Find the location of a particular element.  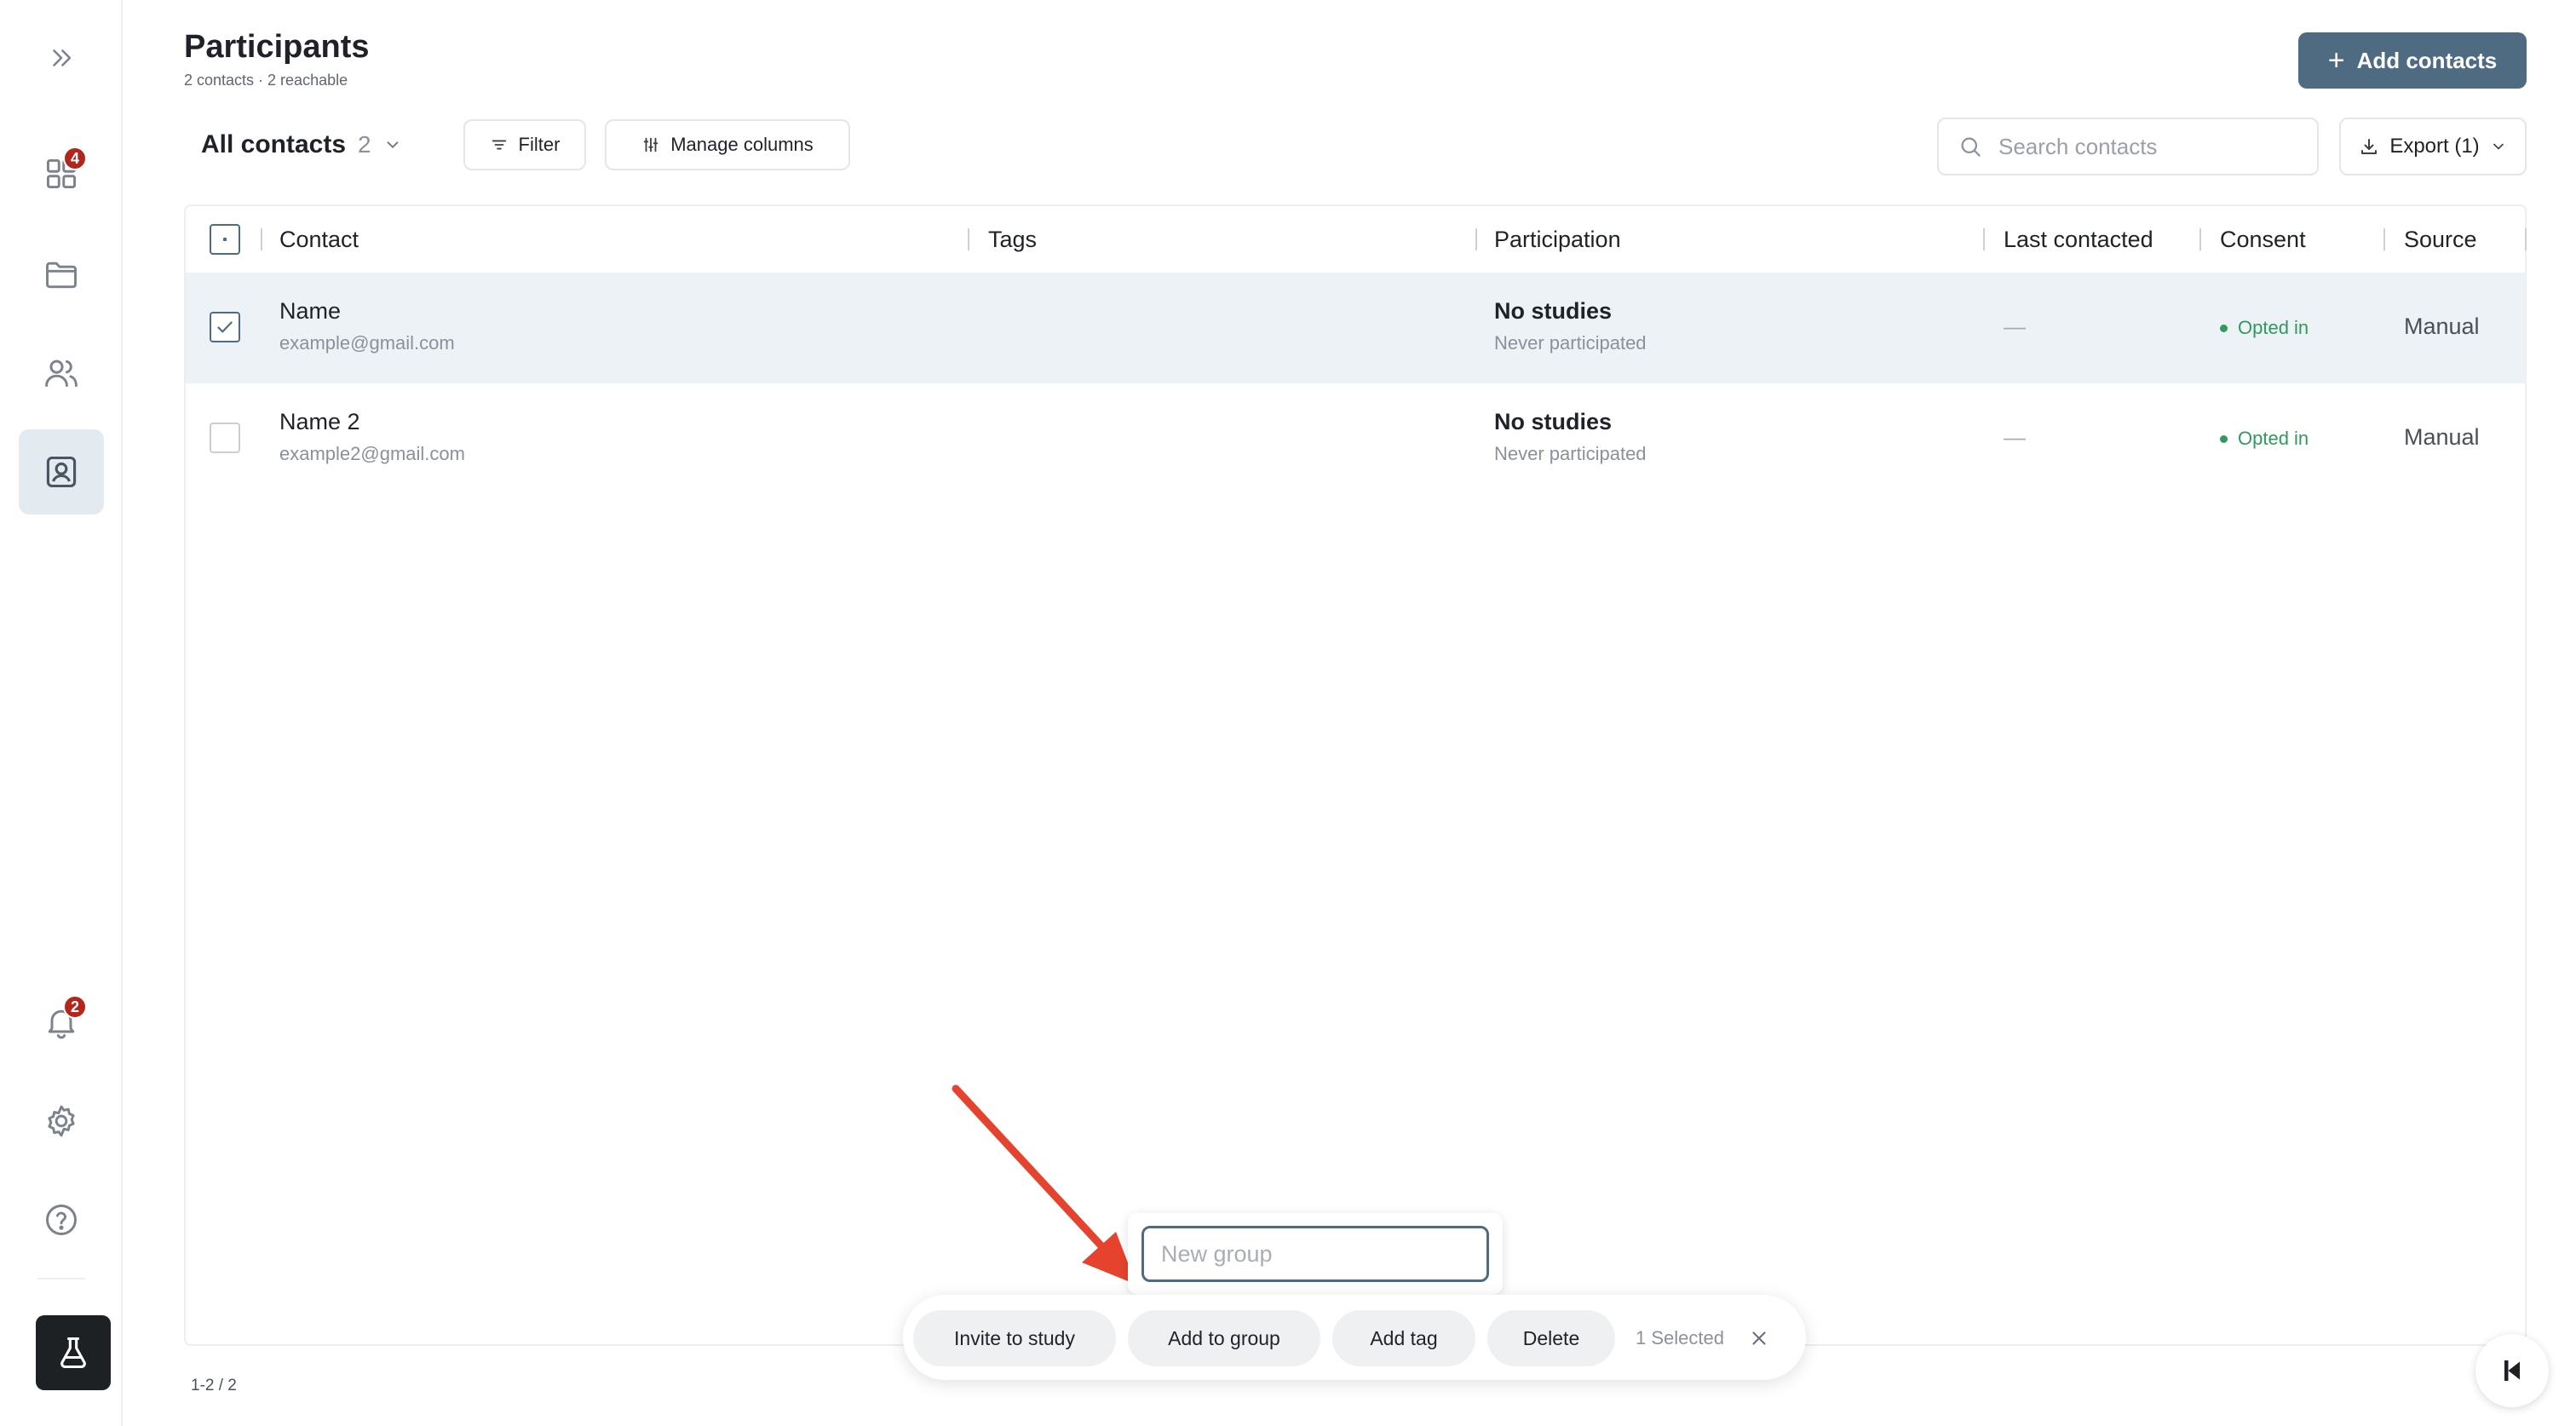

new-group-popover is located at coordinates (1315, 1254).